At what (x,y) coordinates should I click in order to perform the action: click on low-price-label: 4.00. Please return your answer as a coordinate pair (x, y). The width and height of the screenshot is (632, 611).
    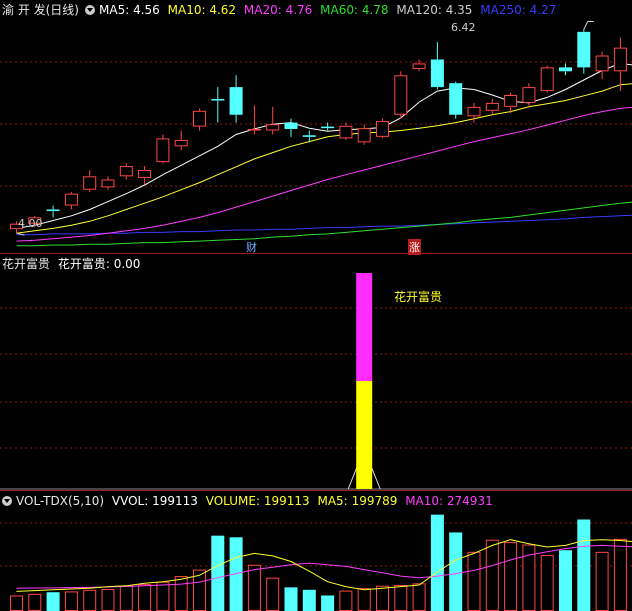
    Looking at the image, I should click on (30, 223).